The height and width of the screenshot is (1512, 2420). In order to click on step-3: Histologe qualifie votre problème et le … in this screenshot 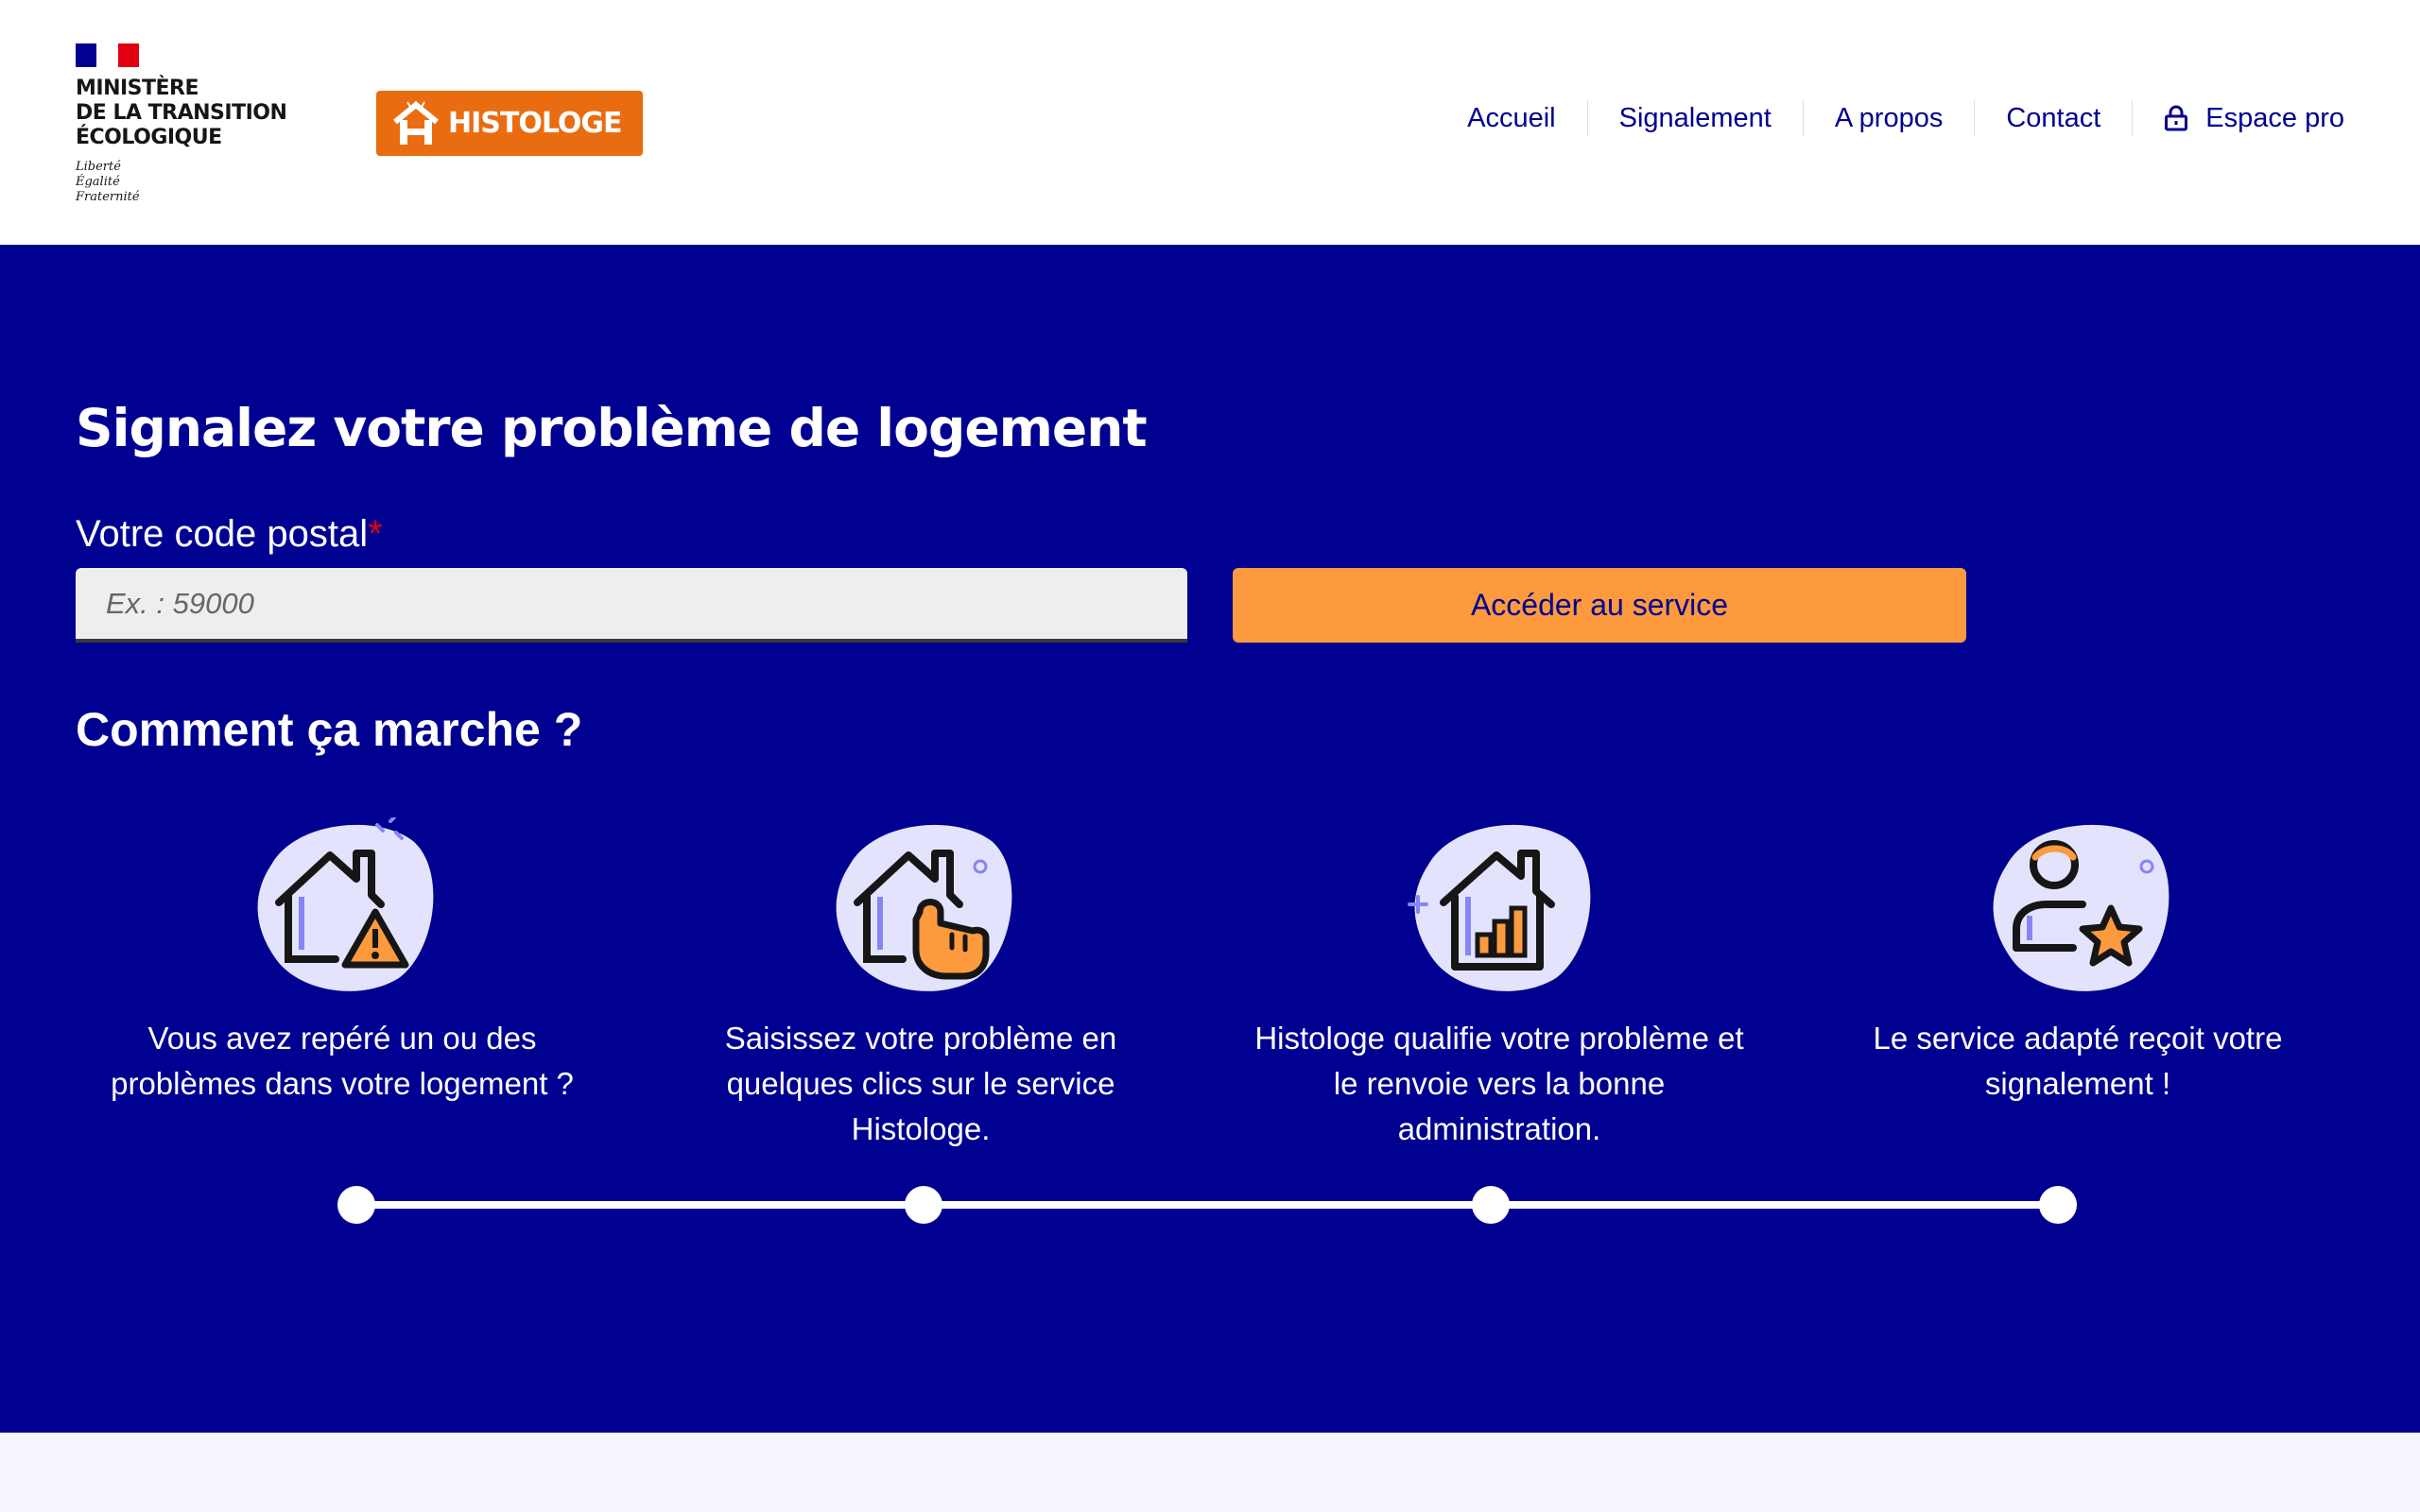, I will do `click(1499, 984)`.